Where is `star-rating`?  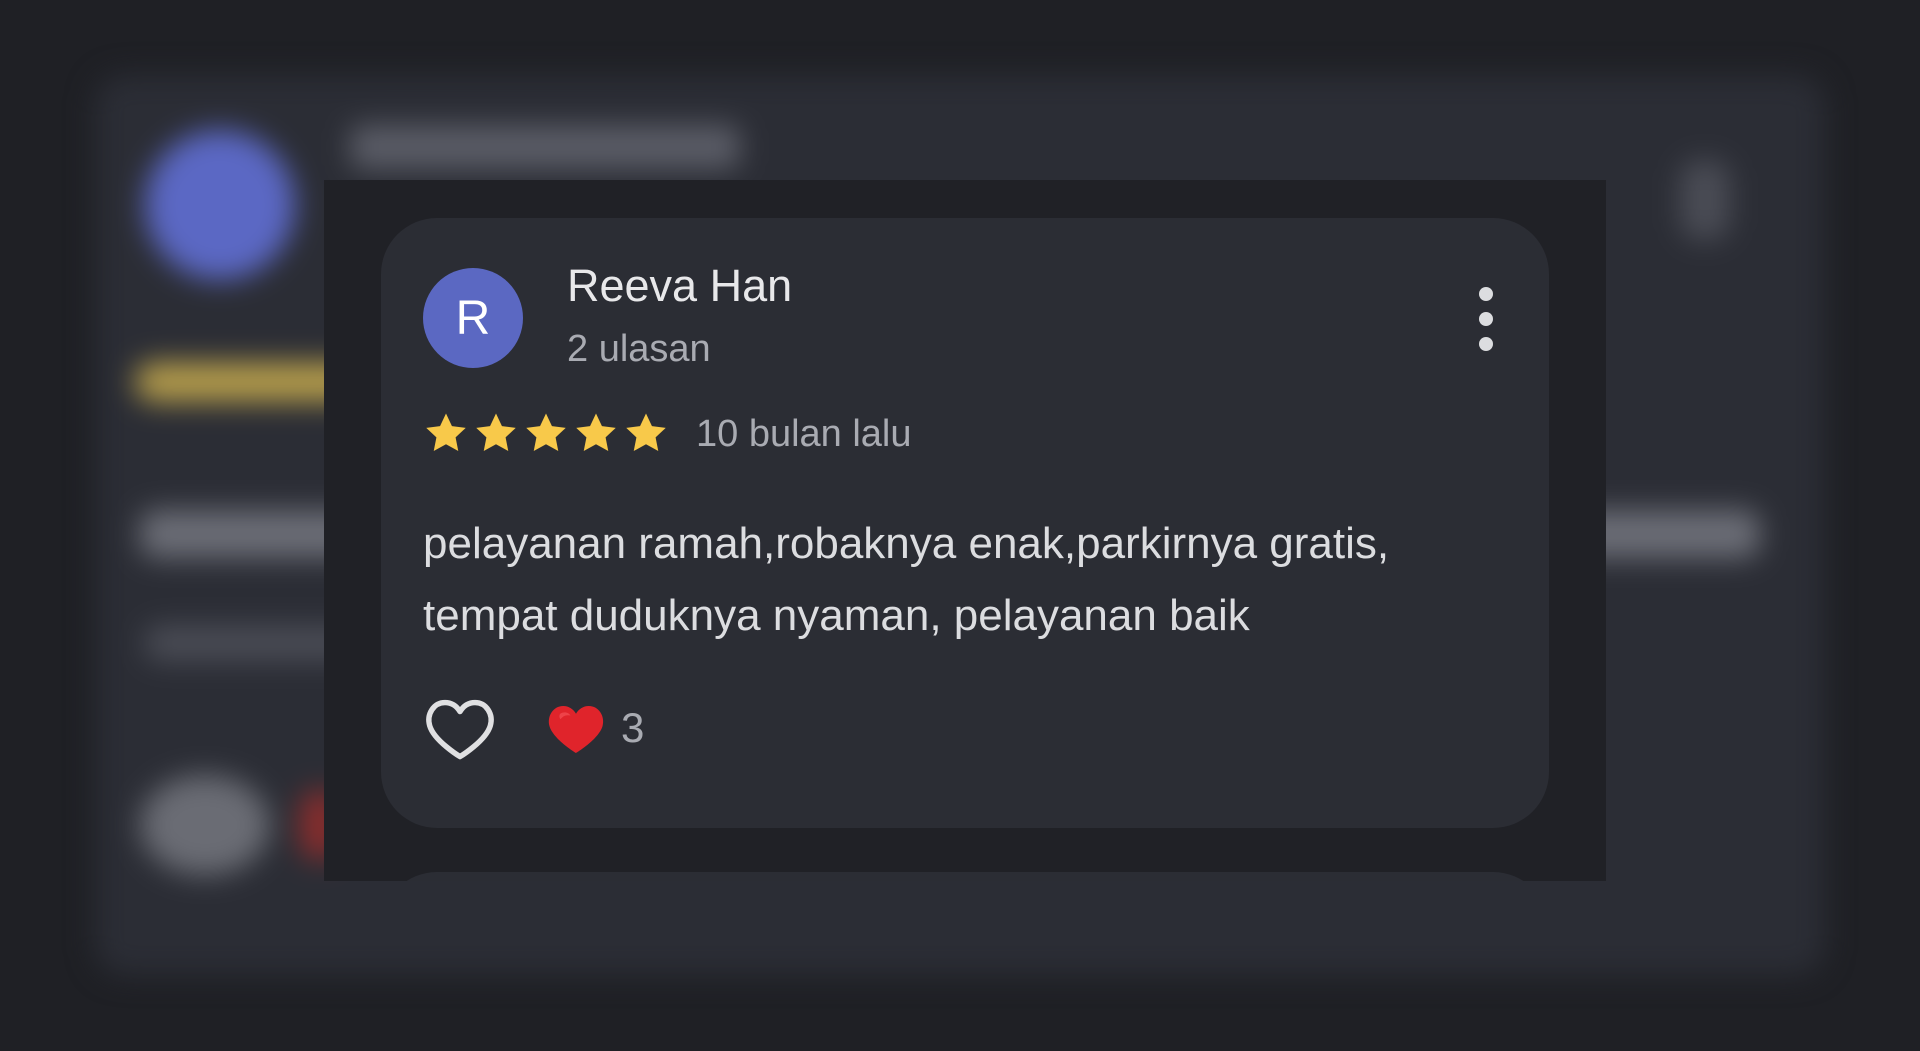
star-rating is located at coordinates (546, 433).